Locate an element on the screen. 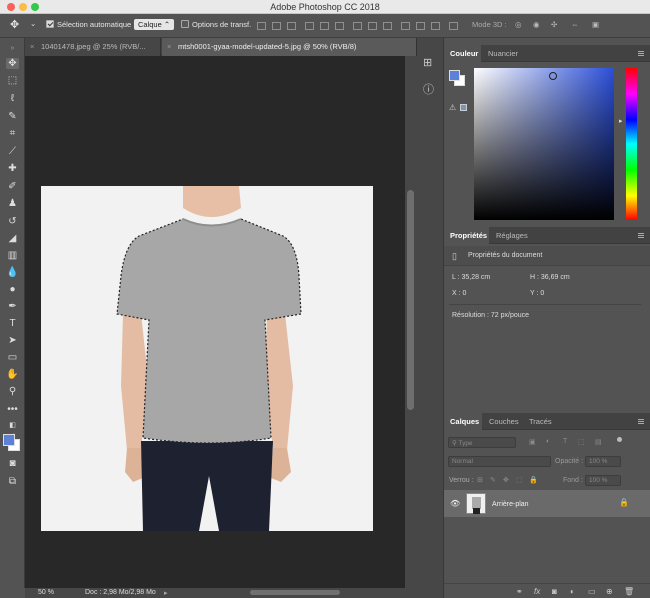 This screenshot has width=650, height=598. tab-proprietes: Propriétés is located at coordinates (468, 235).